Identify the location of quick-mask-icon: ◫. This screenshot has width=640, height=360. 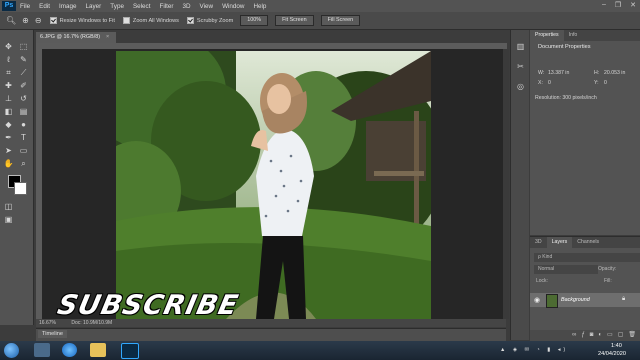
(8, 207).